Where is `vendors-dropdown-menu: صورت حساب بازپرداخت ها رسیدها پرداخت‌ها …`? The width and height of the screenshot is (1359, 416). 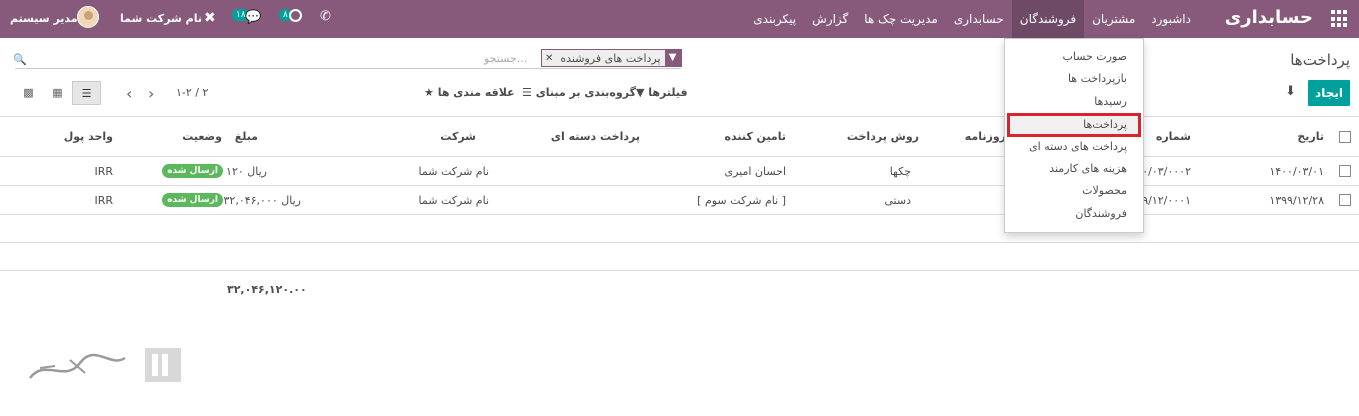 vendors-dropdown-menu: صورت حساب بازپرداخت ها رسیدها پرداخت‌ها … is located at coordinates (1074, 135).